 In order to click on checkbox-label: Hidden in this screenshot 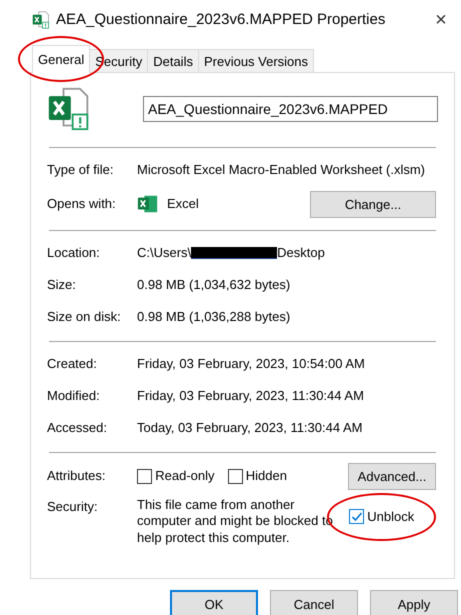, I will do `click(266, 476)`.